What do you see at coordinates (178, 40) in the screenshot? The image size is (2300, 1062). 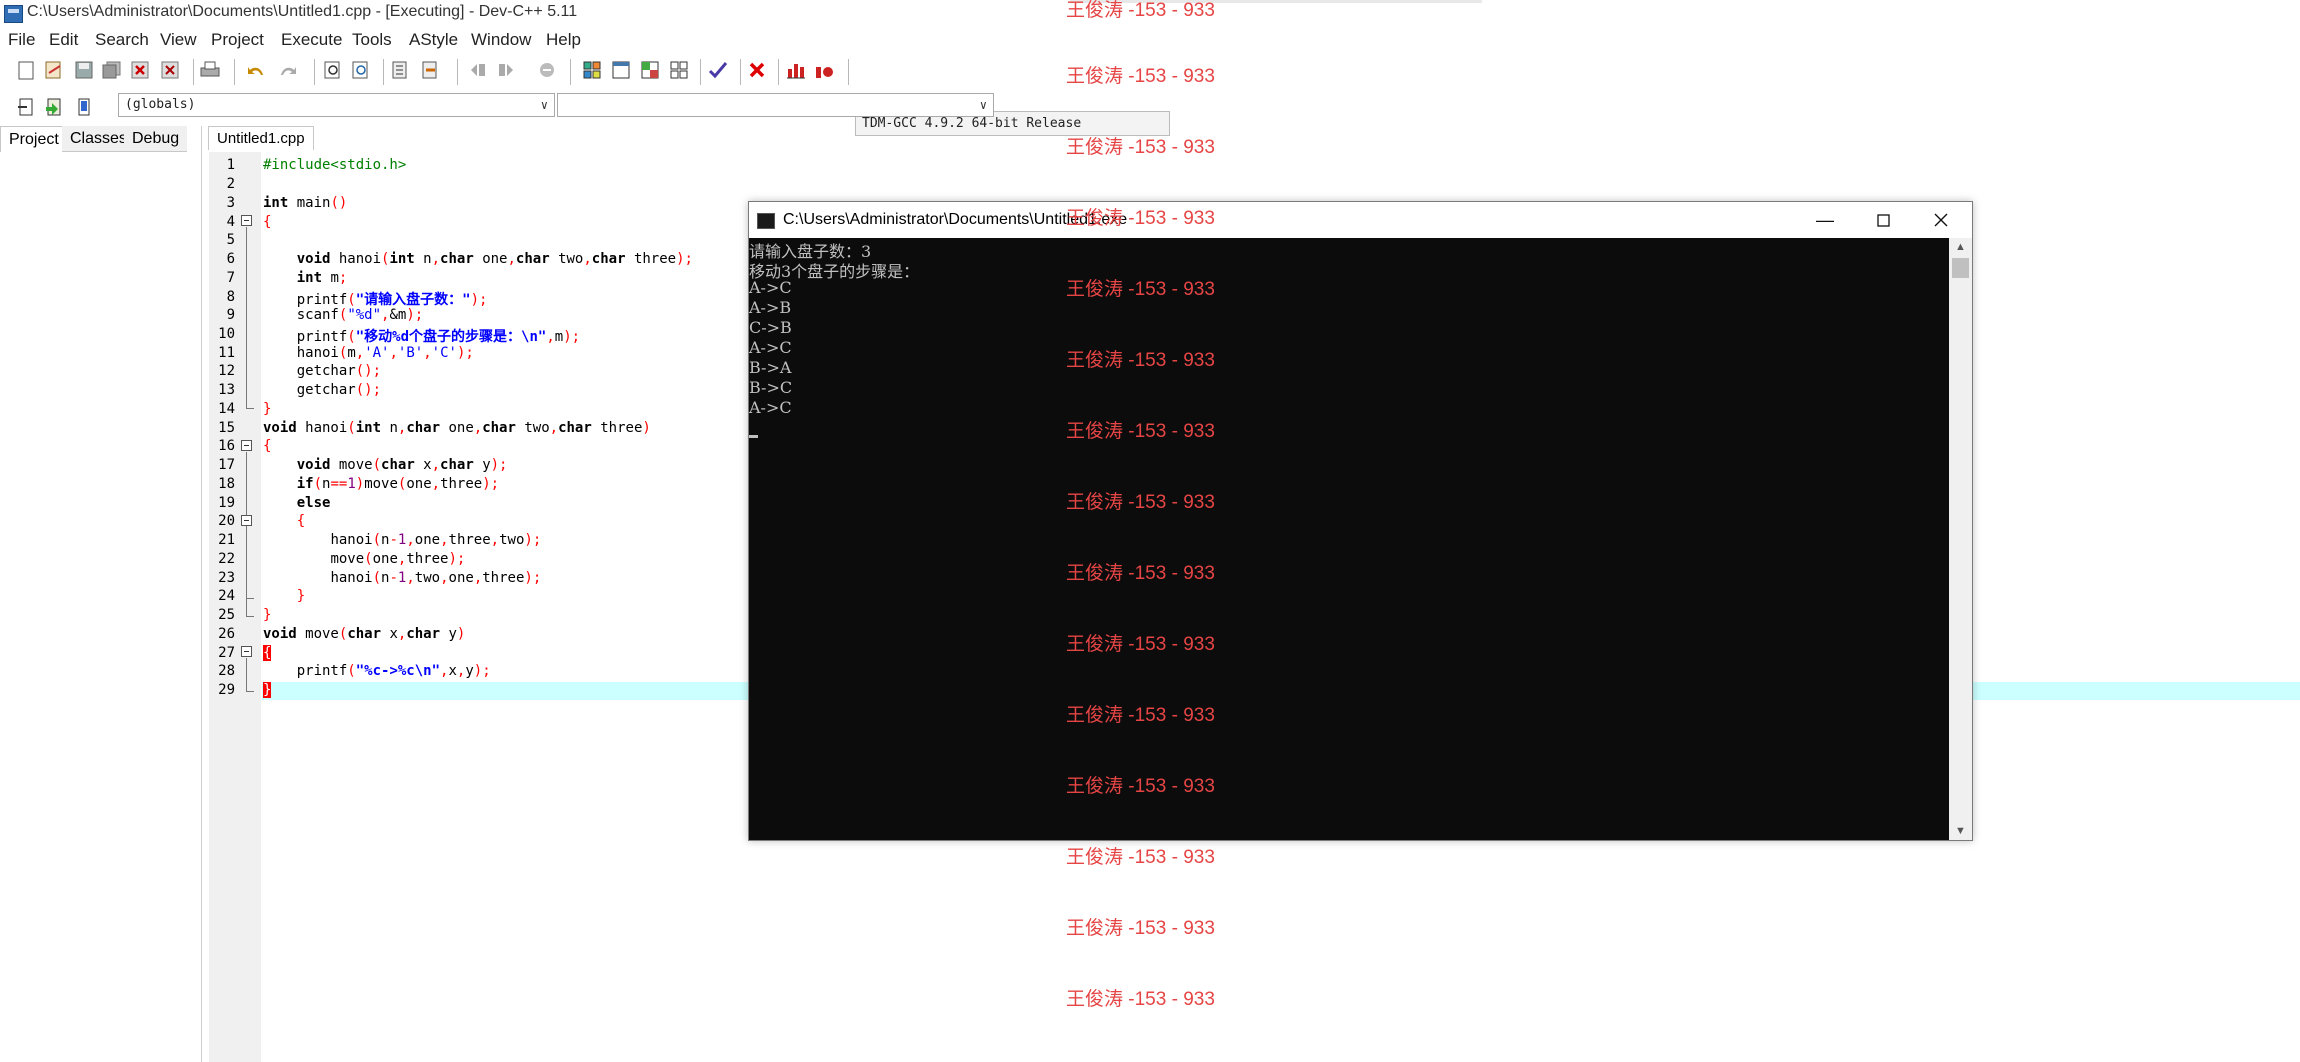 I see `menu-view: View` at bounding box center [178, 40].